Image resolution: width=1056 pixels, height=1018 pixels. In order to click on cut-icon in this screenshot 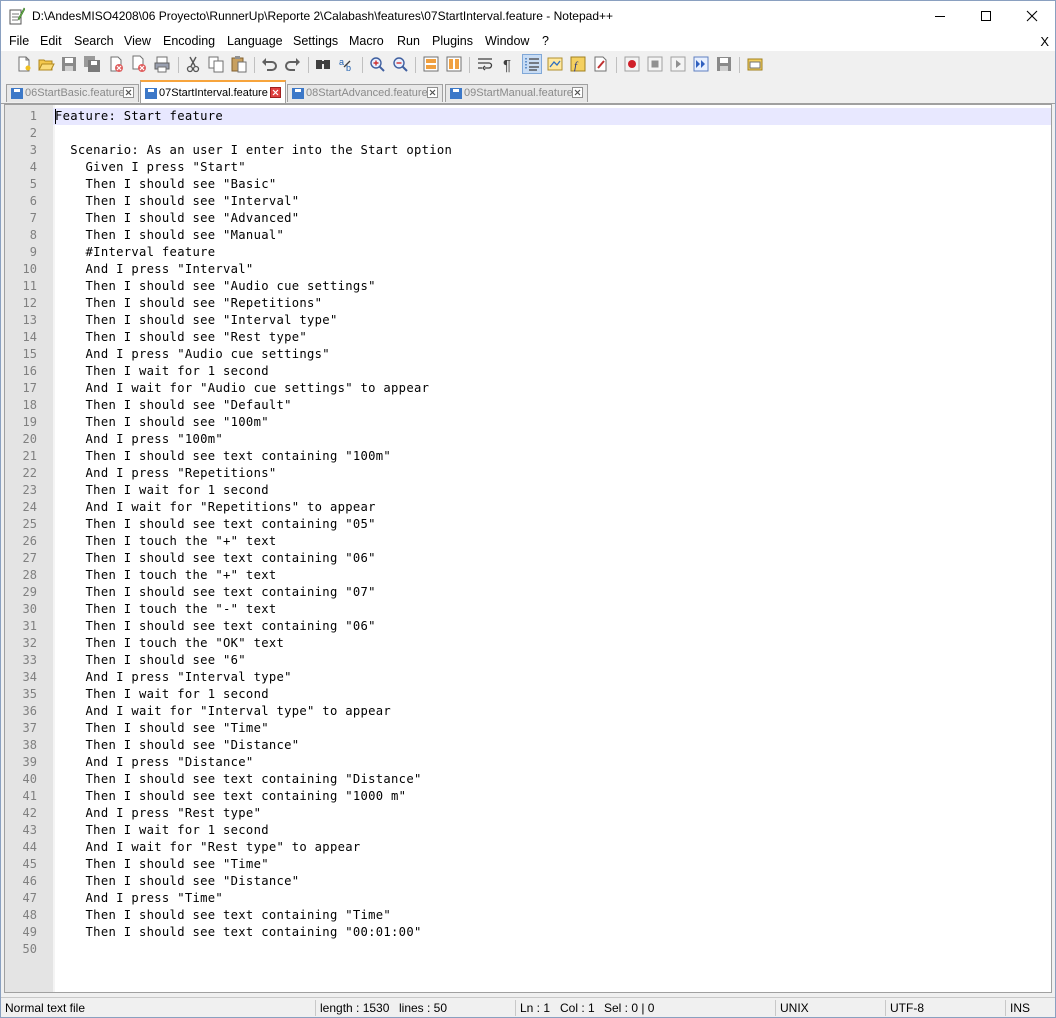, I will do `click(193, 64)`.